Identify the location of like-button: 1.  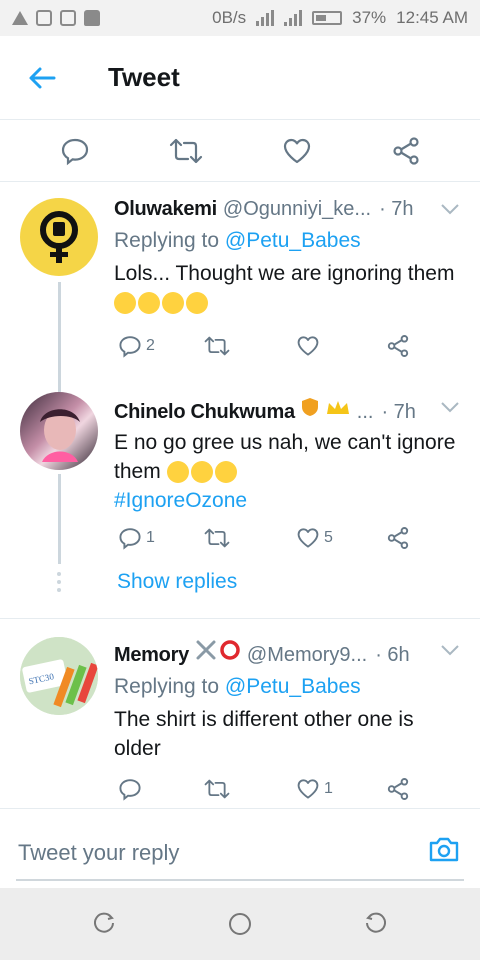
(314, 789).